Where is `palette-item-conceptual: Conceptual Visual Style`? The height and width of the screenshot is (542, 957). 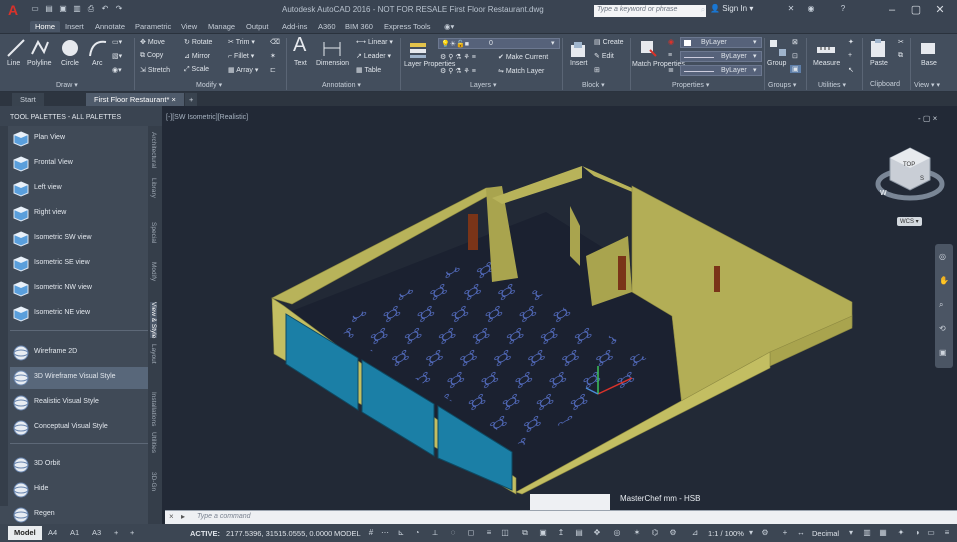
palette-item-conceptual: Conceptual Visual Style is located at coordinates (79, 428).